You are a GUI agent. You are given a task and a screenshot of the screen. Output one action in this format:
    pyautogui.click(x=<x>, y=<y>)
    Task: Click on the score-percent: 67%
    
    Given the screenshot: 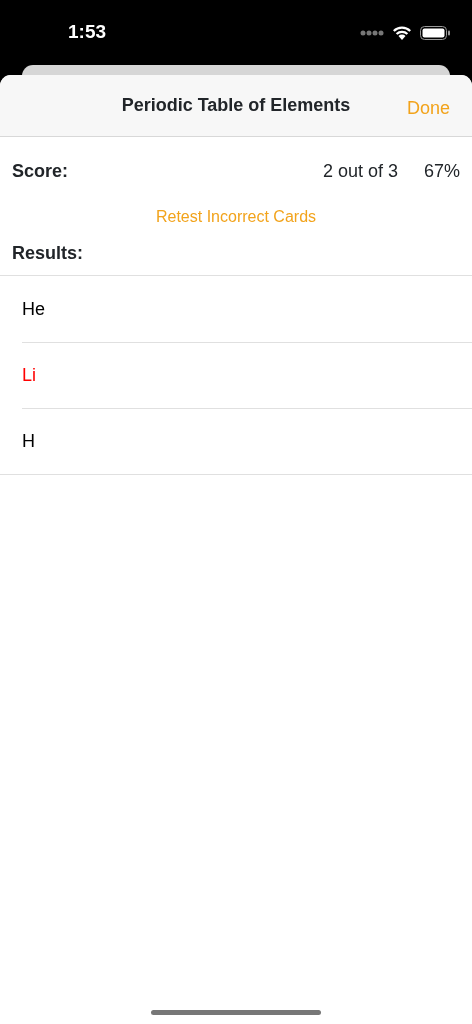 What is the action you would take?
    pyautogui.click(x=441, y=171)
    